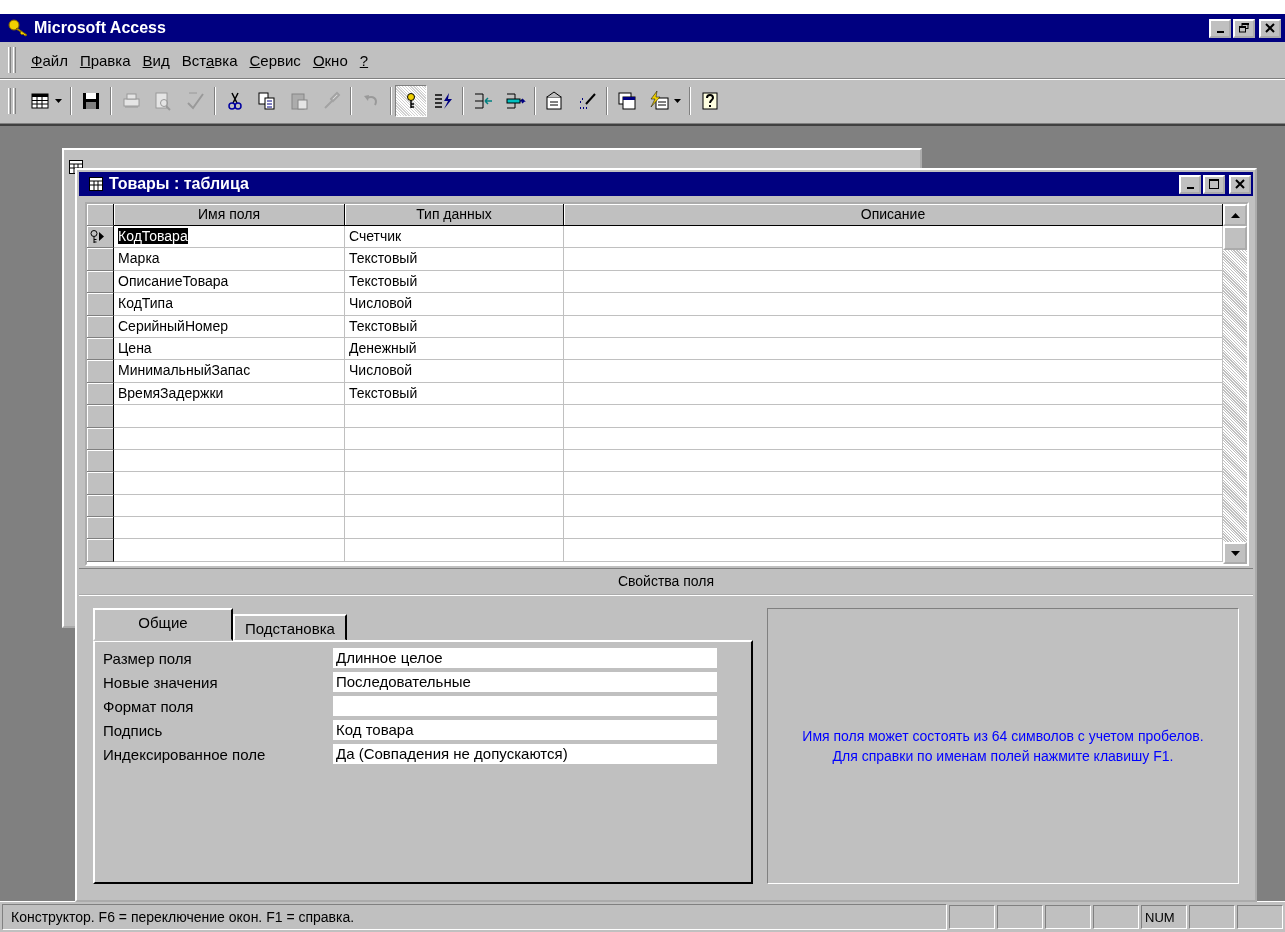 The image size is (1285, 932). What do you see at coordinates (135, 347) in the screenshot?
I see `field-name: Цена` at bounding box center [135, 347].